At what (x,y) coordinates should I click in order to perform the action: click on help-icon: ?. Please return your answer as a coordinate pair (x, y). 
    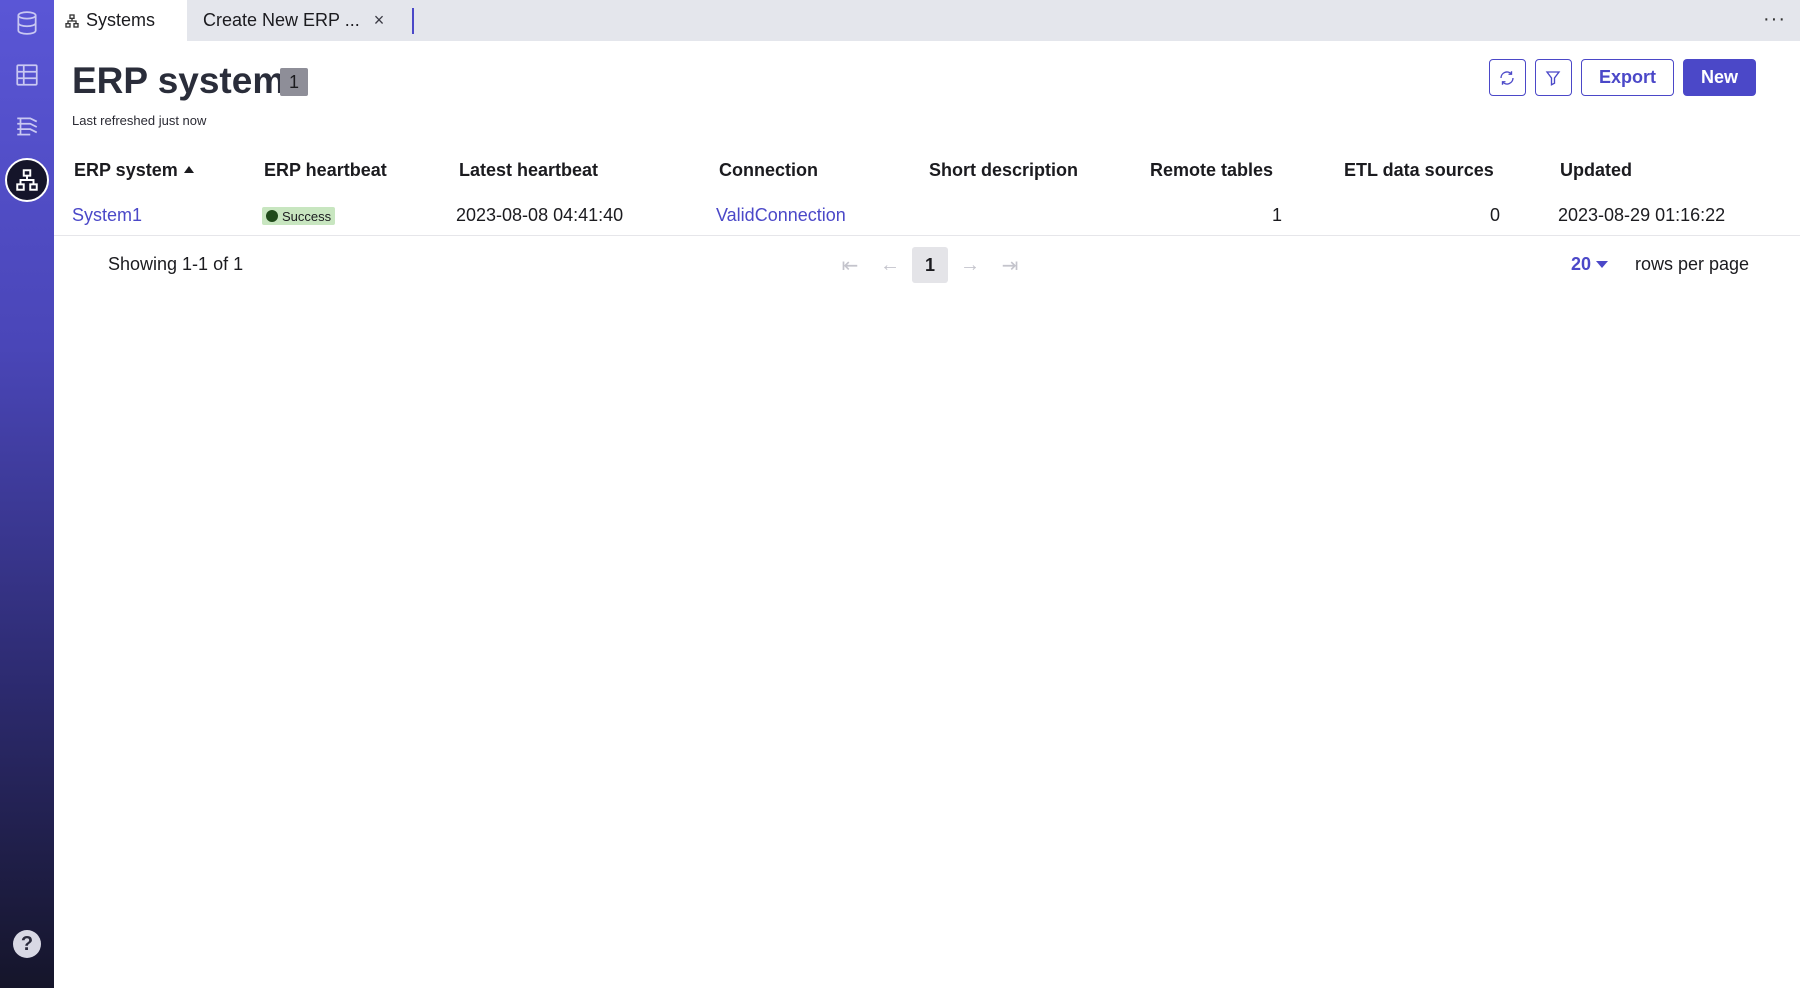
    Looking at the image, I should click on (27, 944).